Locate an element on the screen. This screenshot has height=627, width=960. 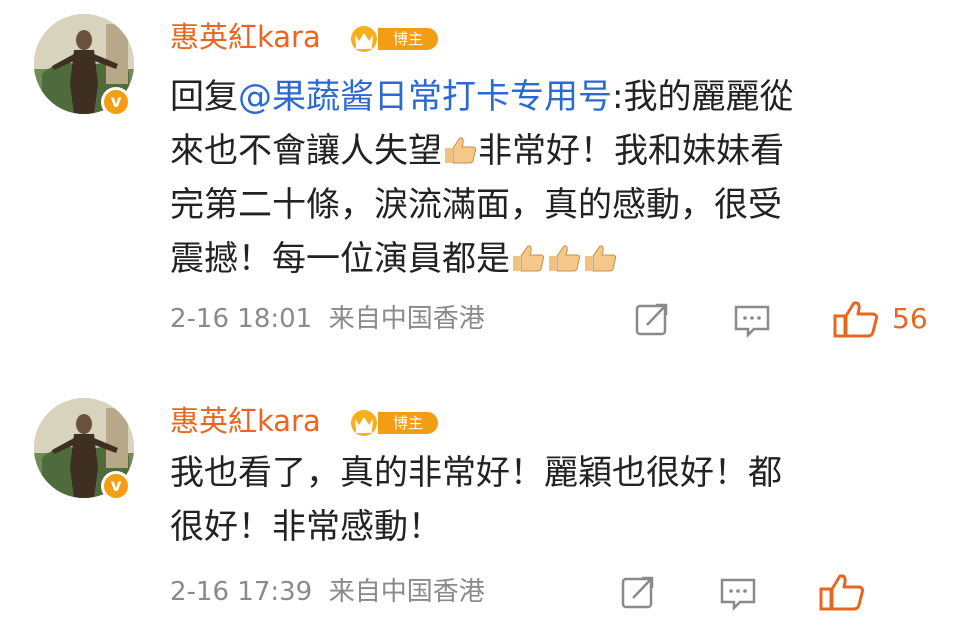
timestamp-source: 2-16 17:39 来自中国香港 is located at coordinates (327, 592).